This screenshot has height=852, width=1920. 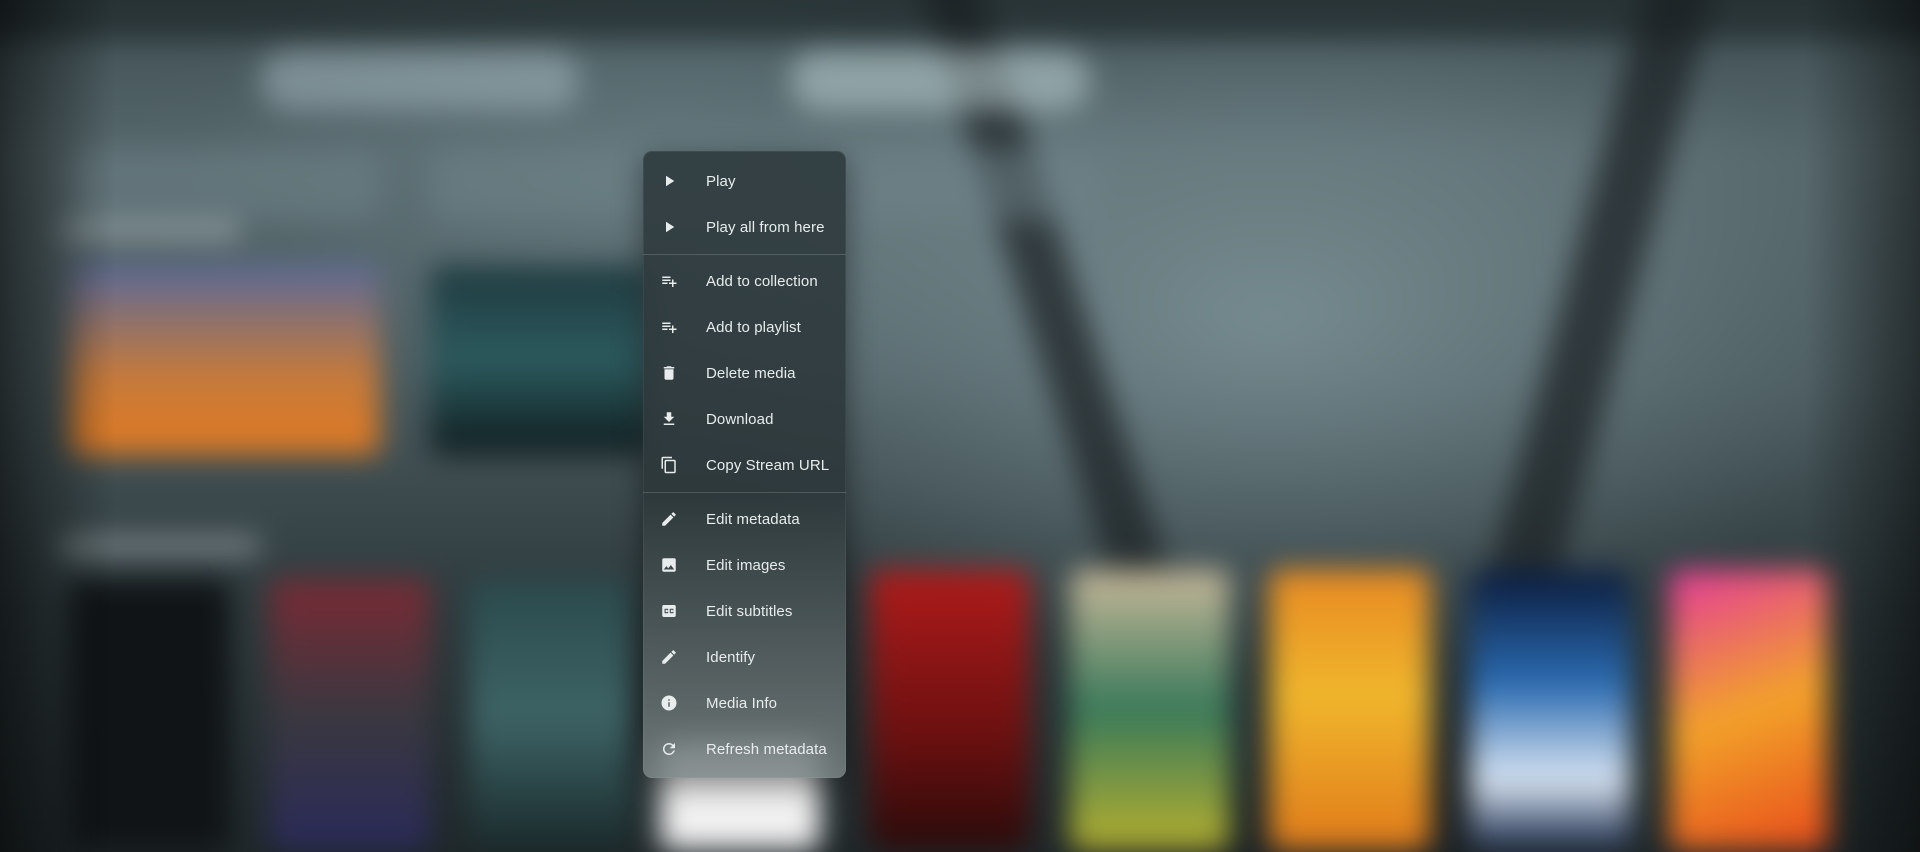 I want to click on info-icon, so click(x=669, y=703).